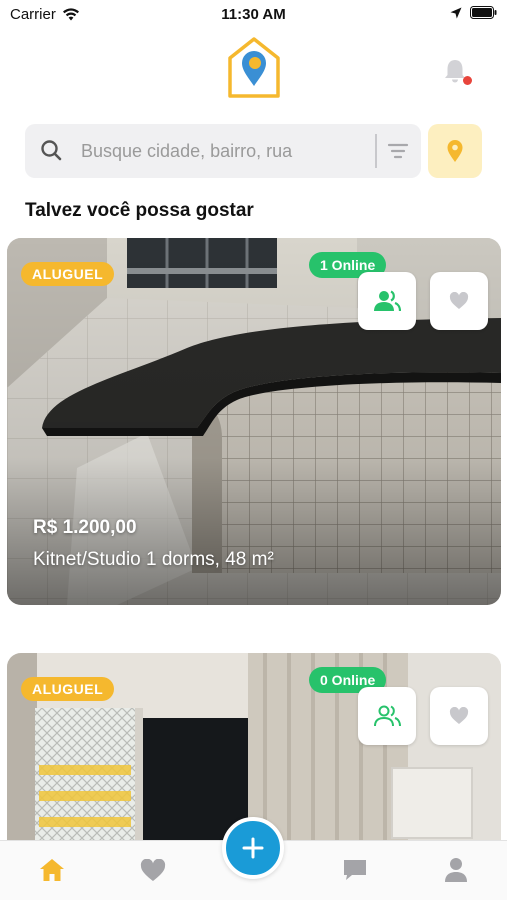 Image resolution: width=507 pixels, height=900 pixels. What do you see at coordinates (85, 527) in the screenshot?
I see `listing-price: R$ 1.200,00` at bounding box center [85, 527].